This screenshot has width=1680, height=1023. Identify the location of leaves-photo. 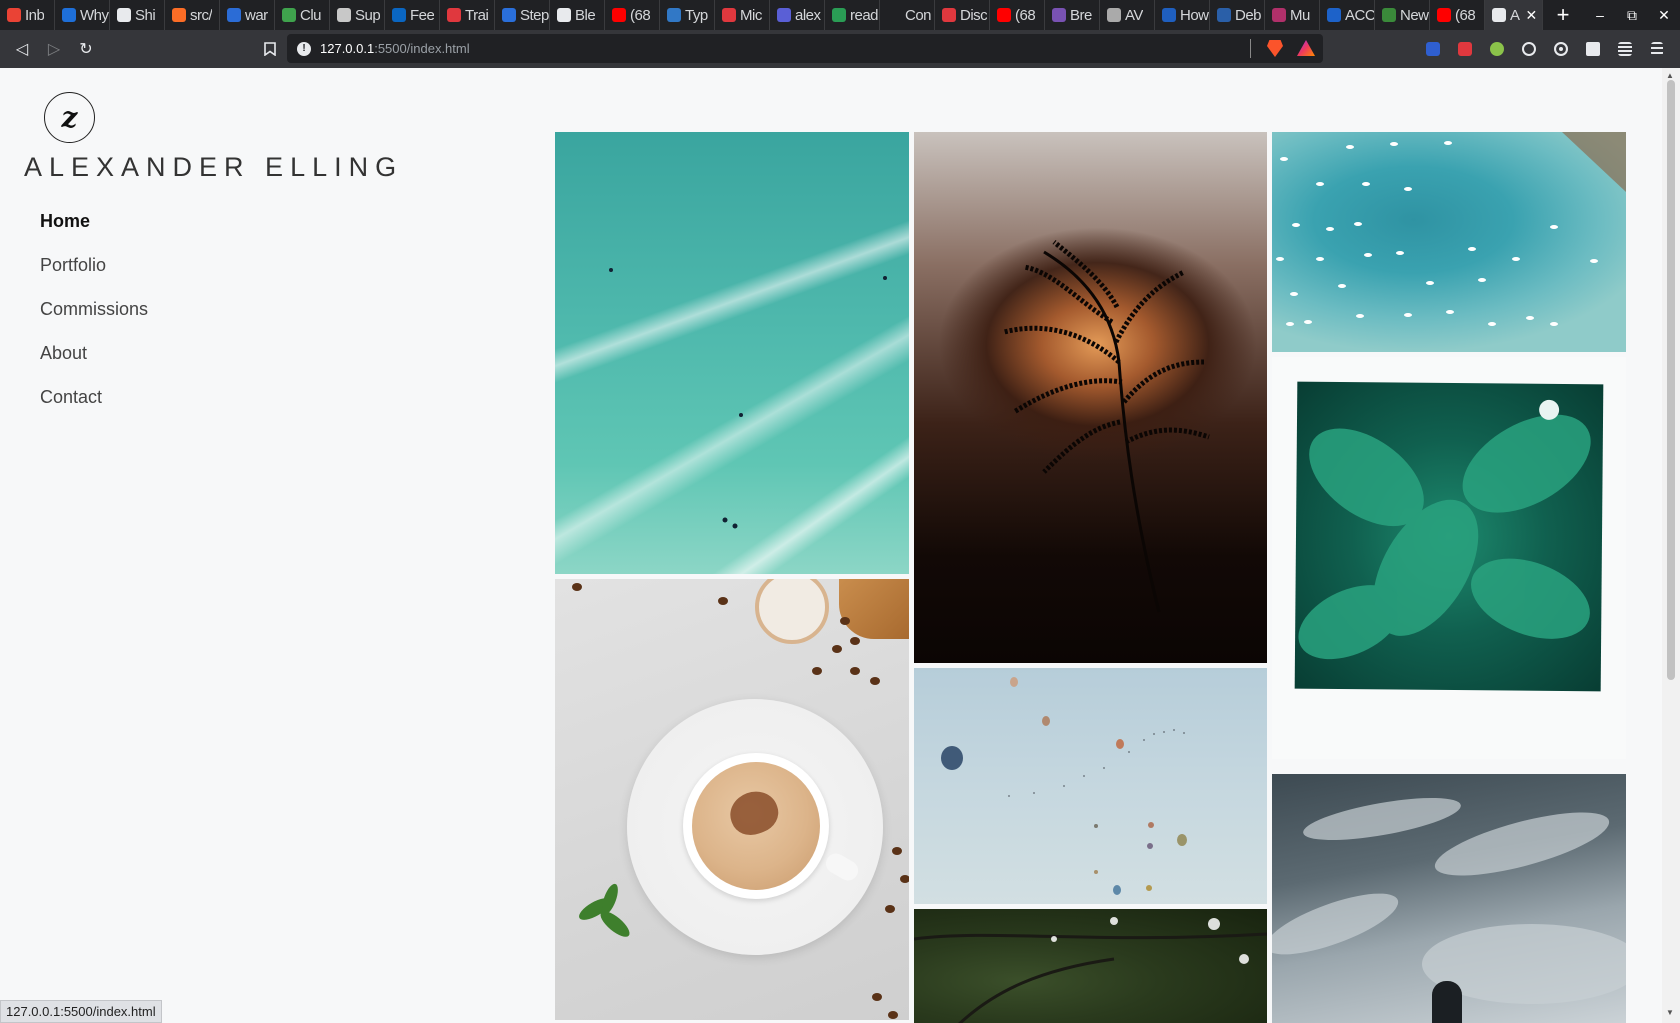
(1449, 536).